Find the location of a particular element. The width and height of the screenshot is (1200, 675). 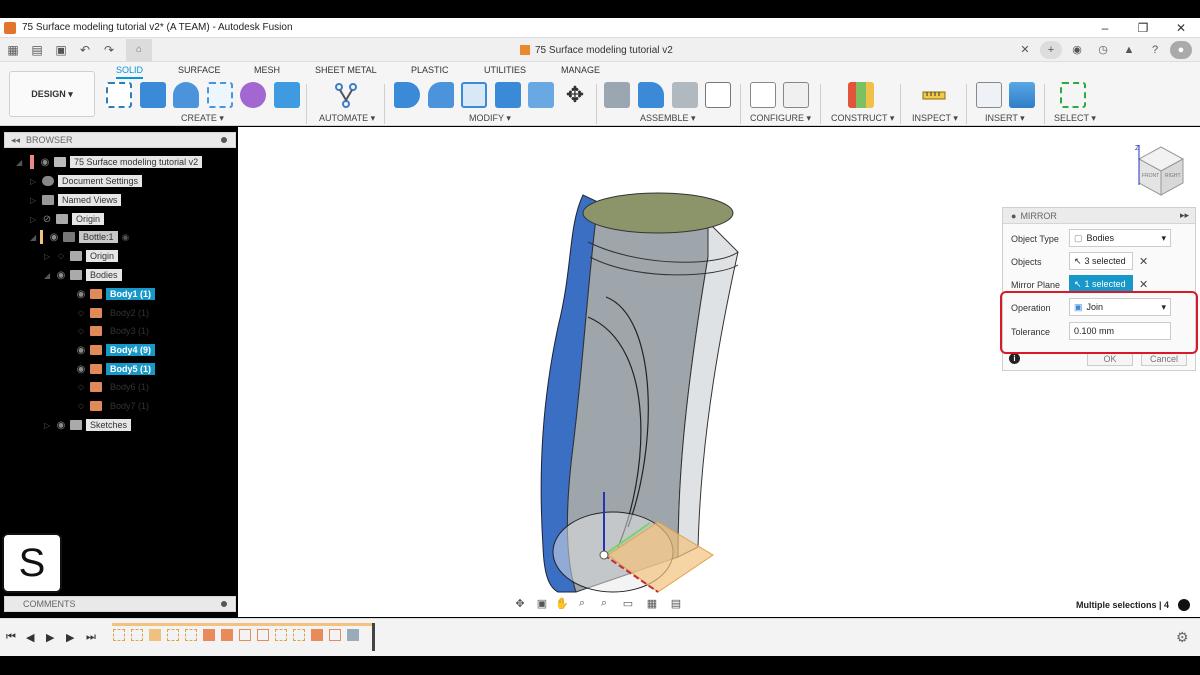

clear-objects-icon: ✕ is located at coordinates (1143, 261).